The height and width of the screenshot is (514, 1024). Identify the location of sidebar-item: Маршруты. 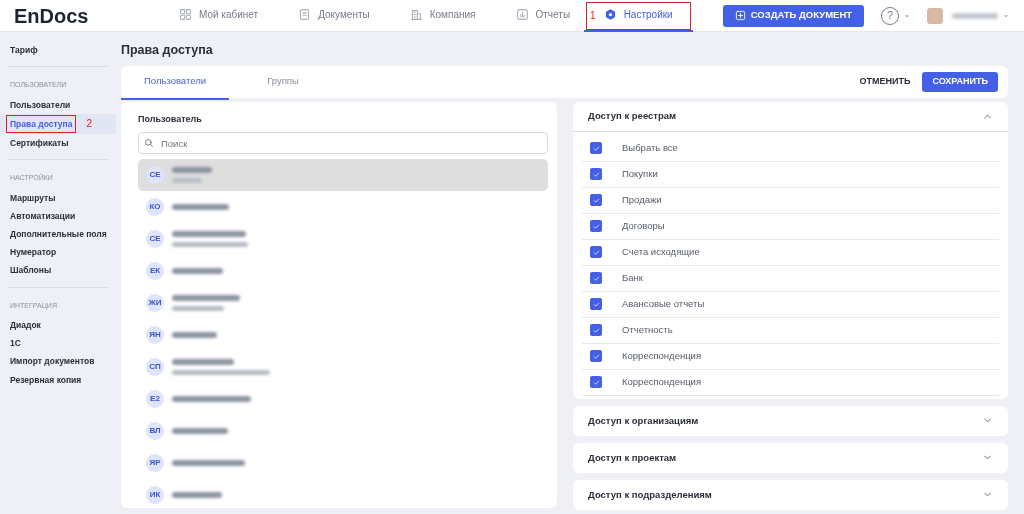
(58, 197).